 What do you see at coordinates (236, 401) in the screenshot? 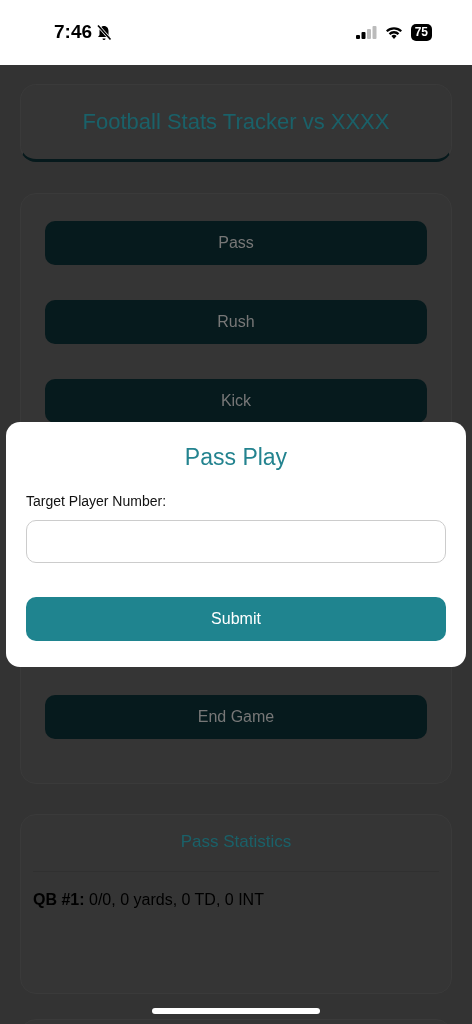
I see `action-button: Kick` at bounding box center [236, 401].